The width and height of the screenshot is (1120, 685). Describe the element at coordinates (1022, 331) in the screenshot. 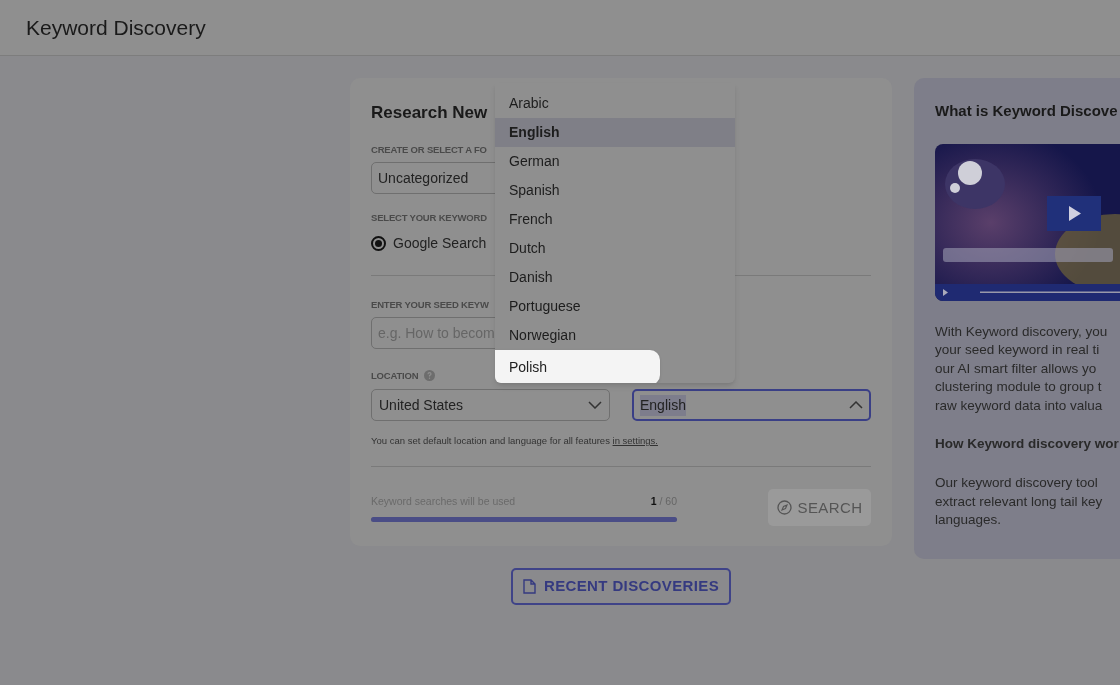

I see `info-text-line: With Keyword discovery, you` at that location.